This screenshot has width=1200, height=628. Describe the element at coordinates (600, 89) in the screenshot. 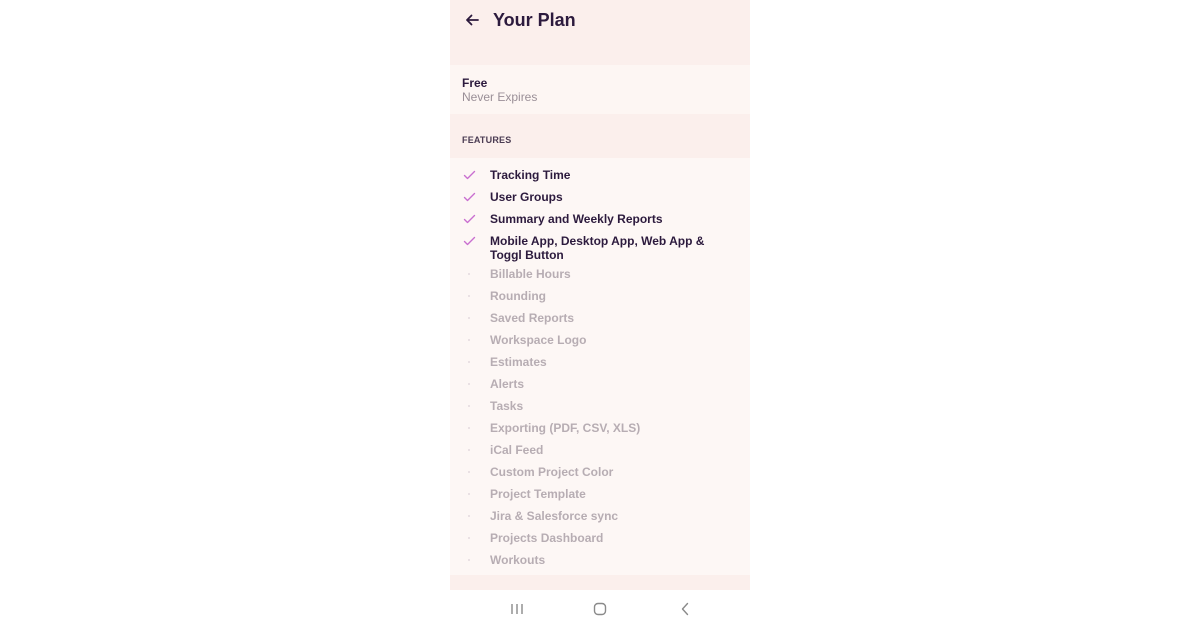

I see `plan-card: Free Never Expires` at that location.